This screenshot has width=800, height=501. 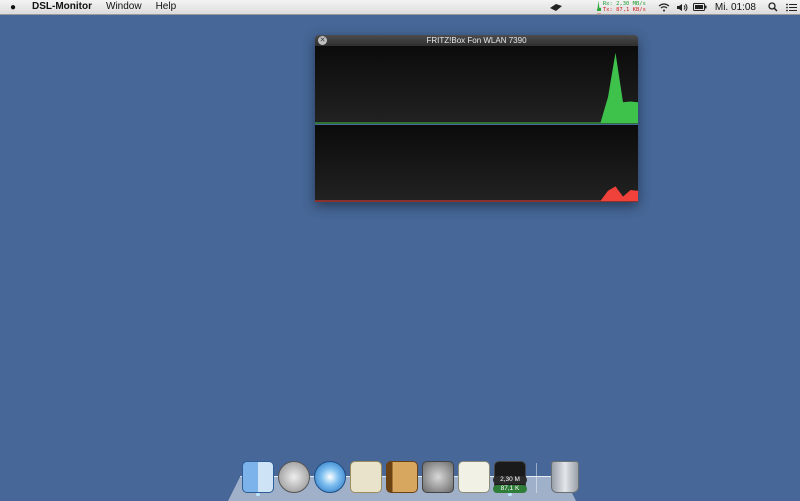 I want to click on tx-rate-text: Tx: 87,1 KB/s, so click(x=624, y=10).